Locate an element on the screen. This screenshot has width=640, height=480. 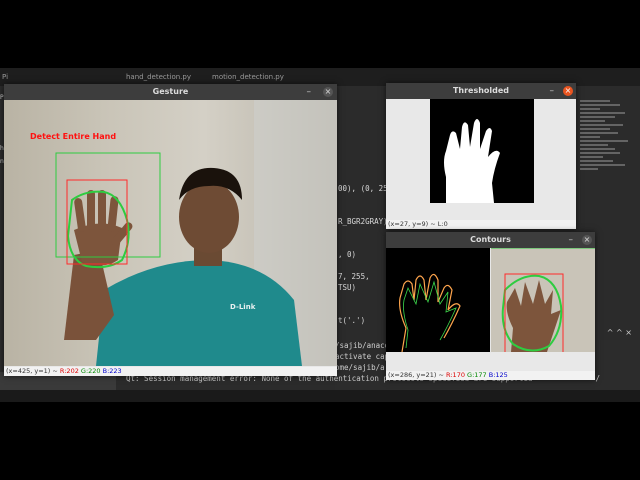
contours-window-title: Contours is located at coordinates (490, 239).